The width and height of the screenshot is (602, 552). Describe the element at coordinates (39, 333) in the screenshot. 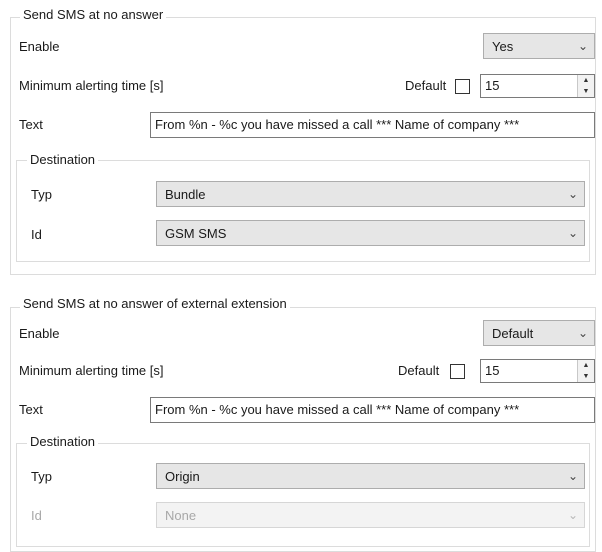

I see `enable-label-2: Enable` at that location.